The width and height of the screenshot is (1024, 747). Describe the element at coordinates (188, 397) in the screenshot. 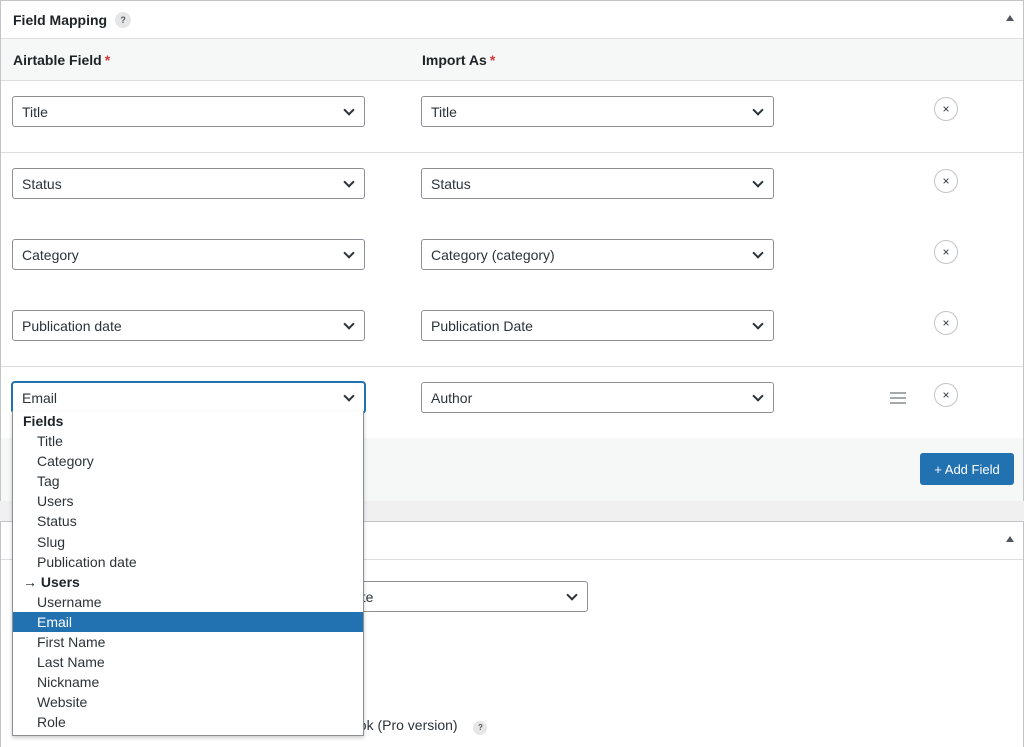

I see `airtable-field-select: Email` at that location.